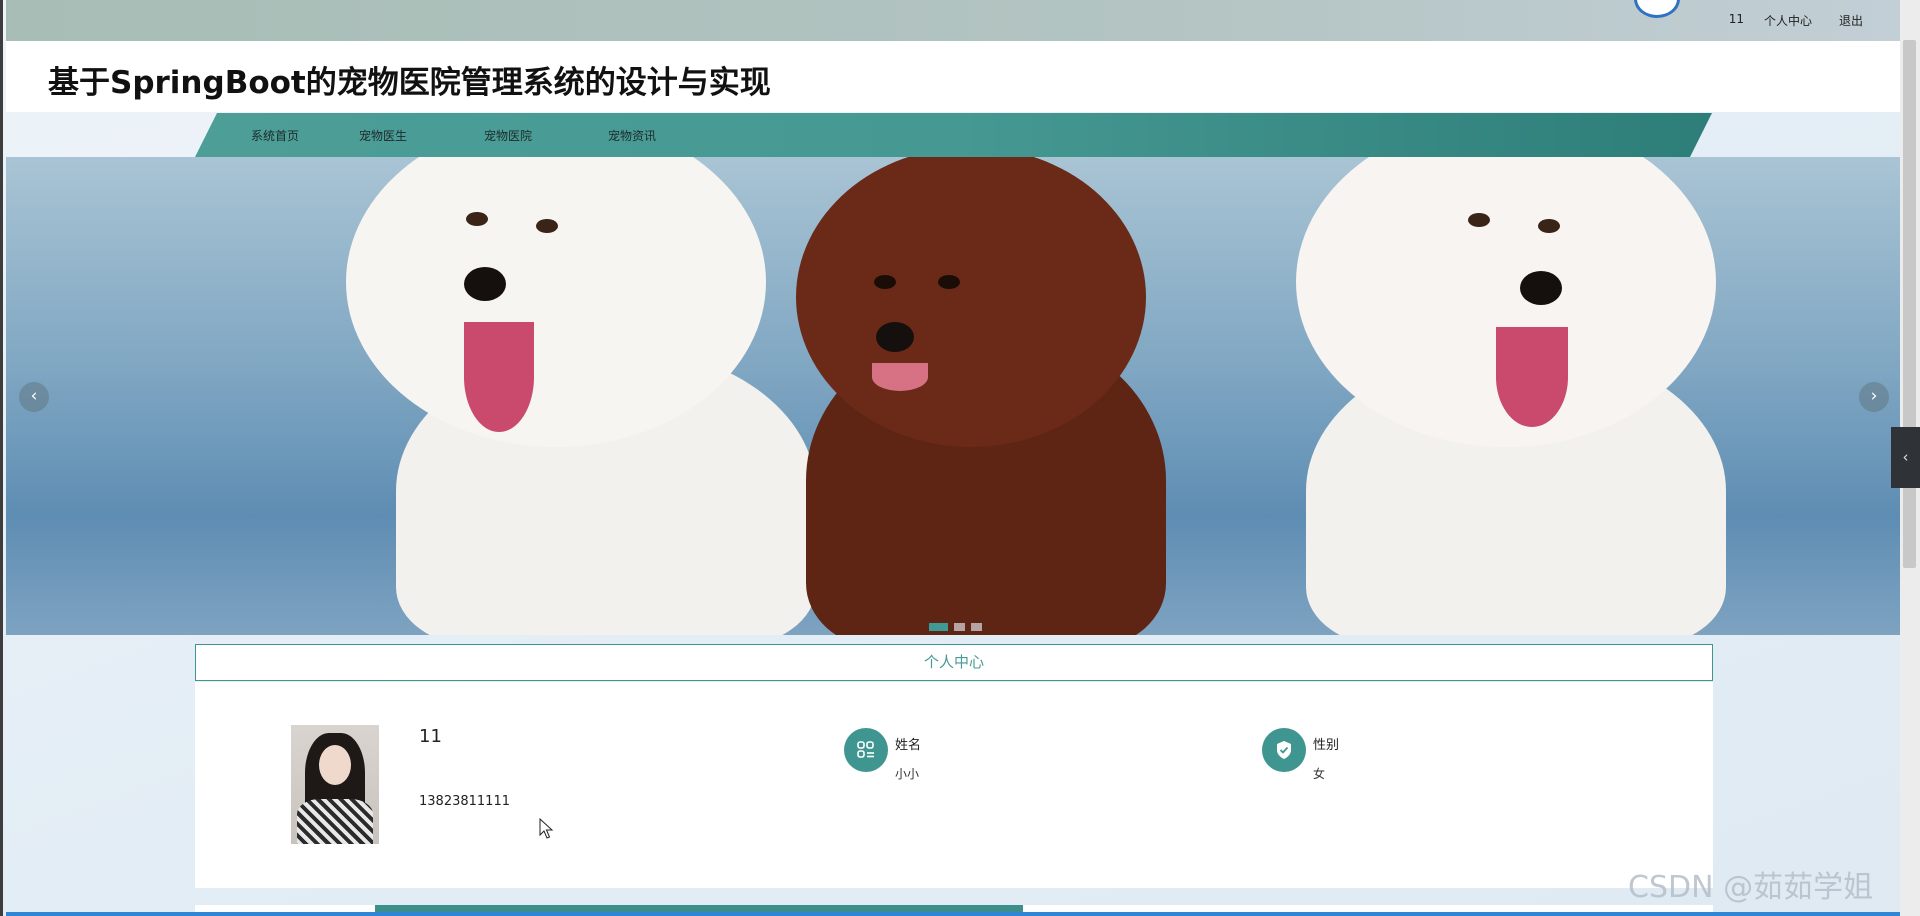  I want to click on nav-item-news: 宠物资讯, so click(632, 135).